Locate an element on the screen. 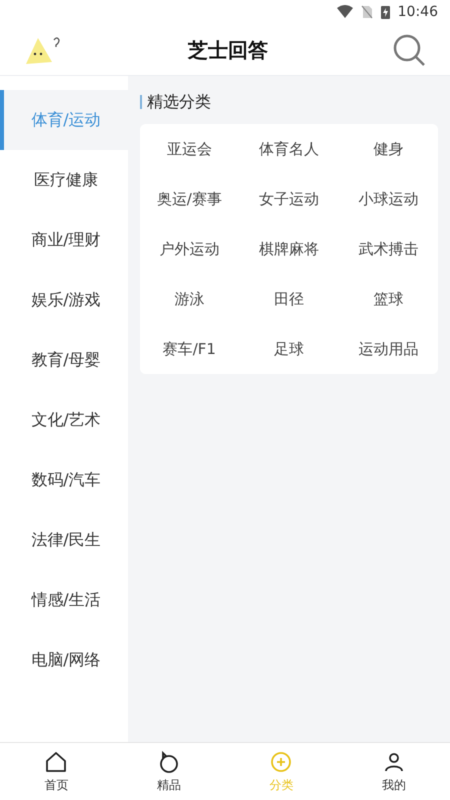 This screenshot has width=450, height=800. battery-icon is located at coordinates (385, 12).